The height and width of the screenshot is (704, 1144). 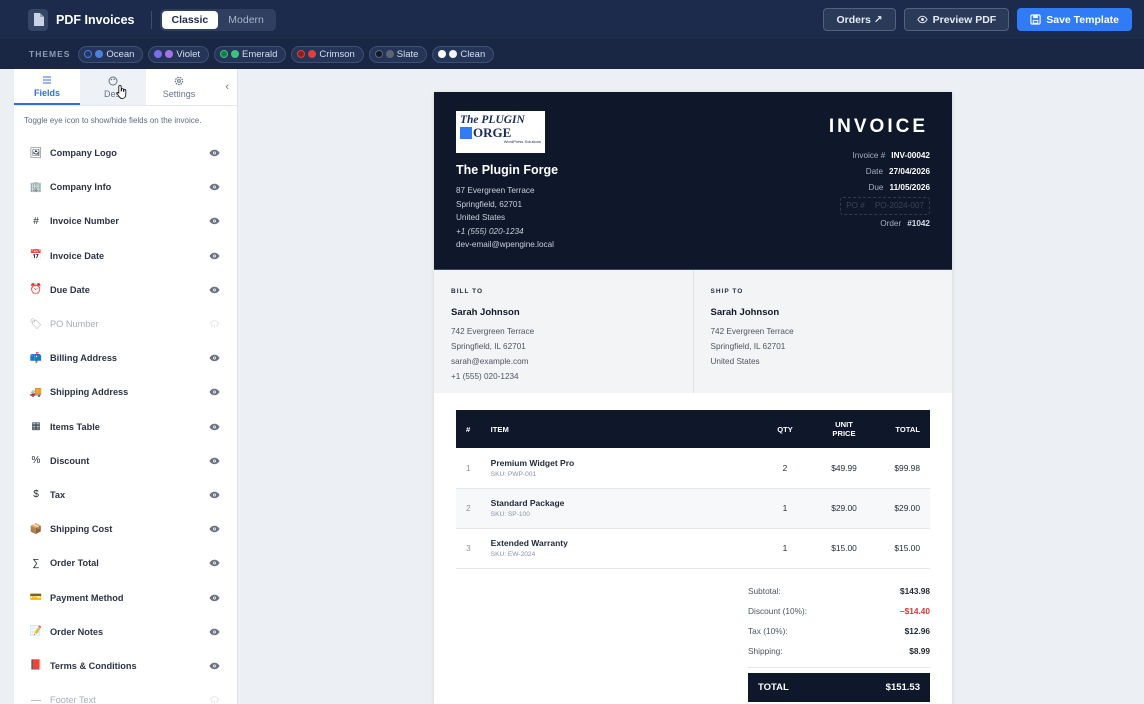 I want to click on field-row-order-total: ∑ Order Total, so click(x=125, y=563).